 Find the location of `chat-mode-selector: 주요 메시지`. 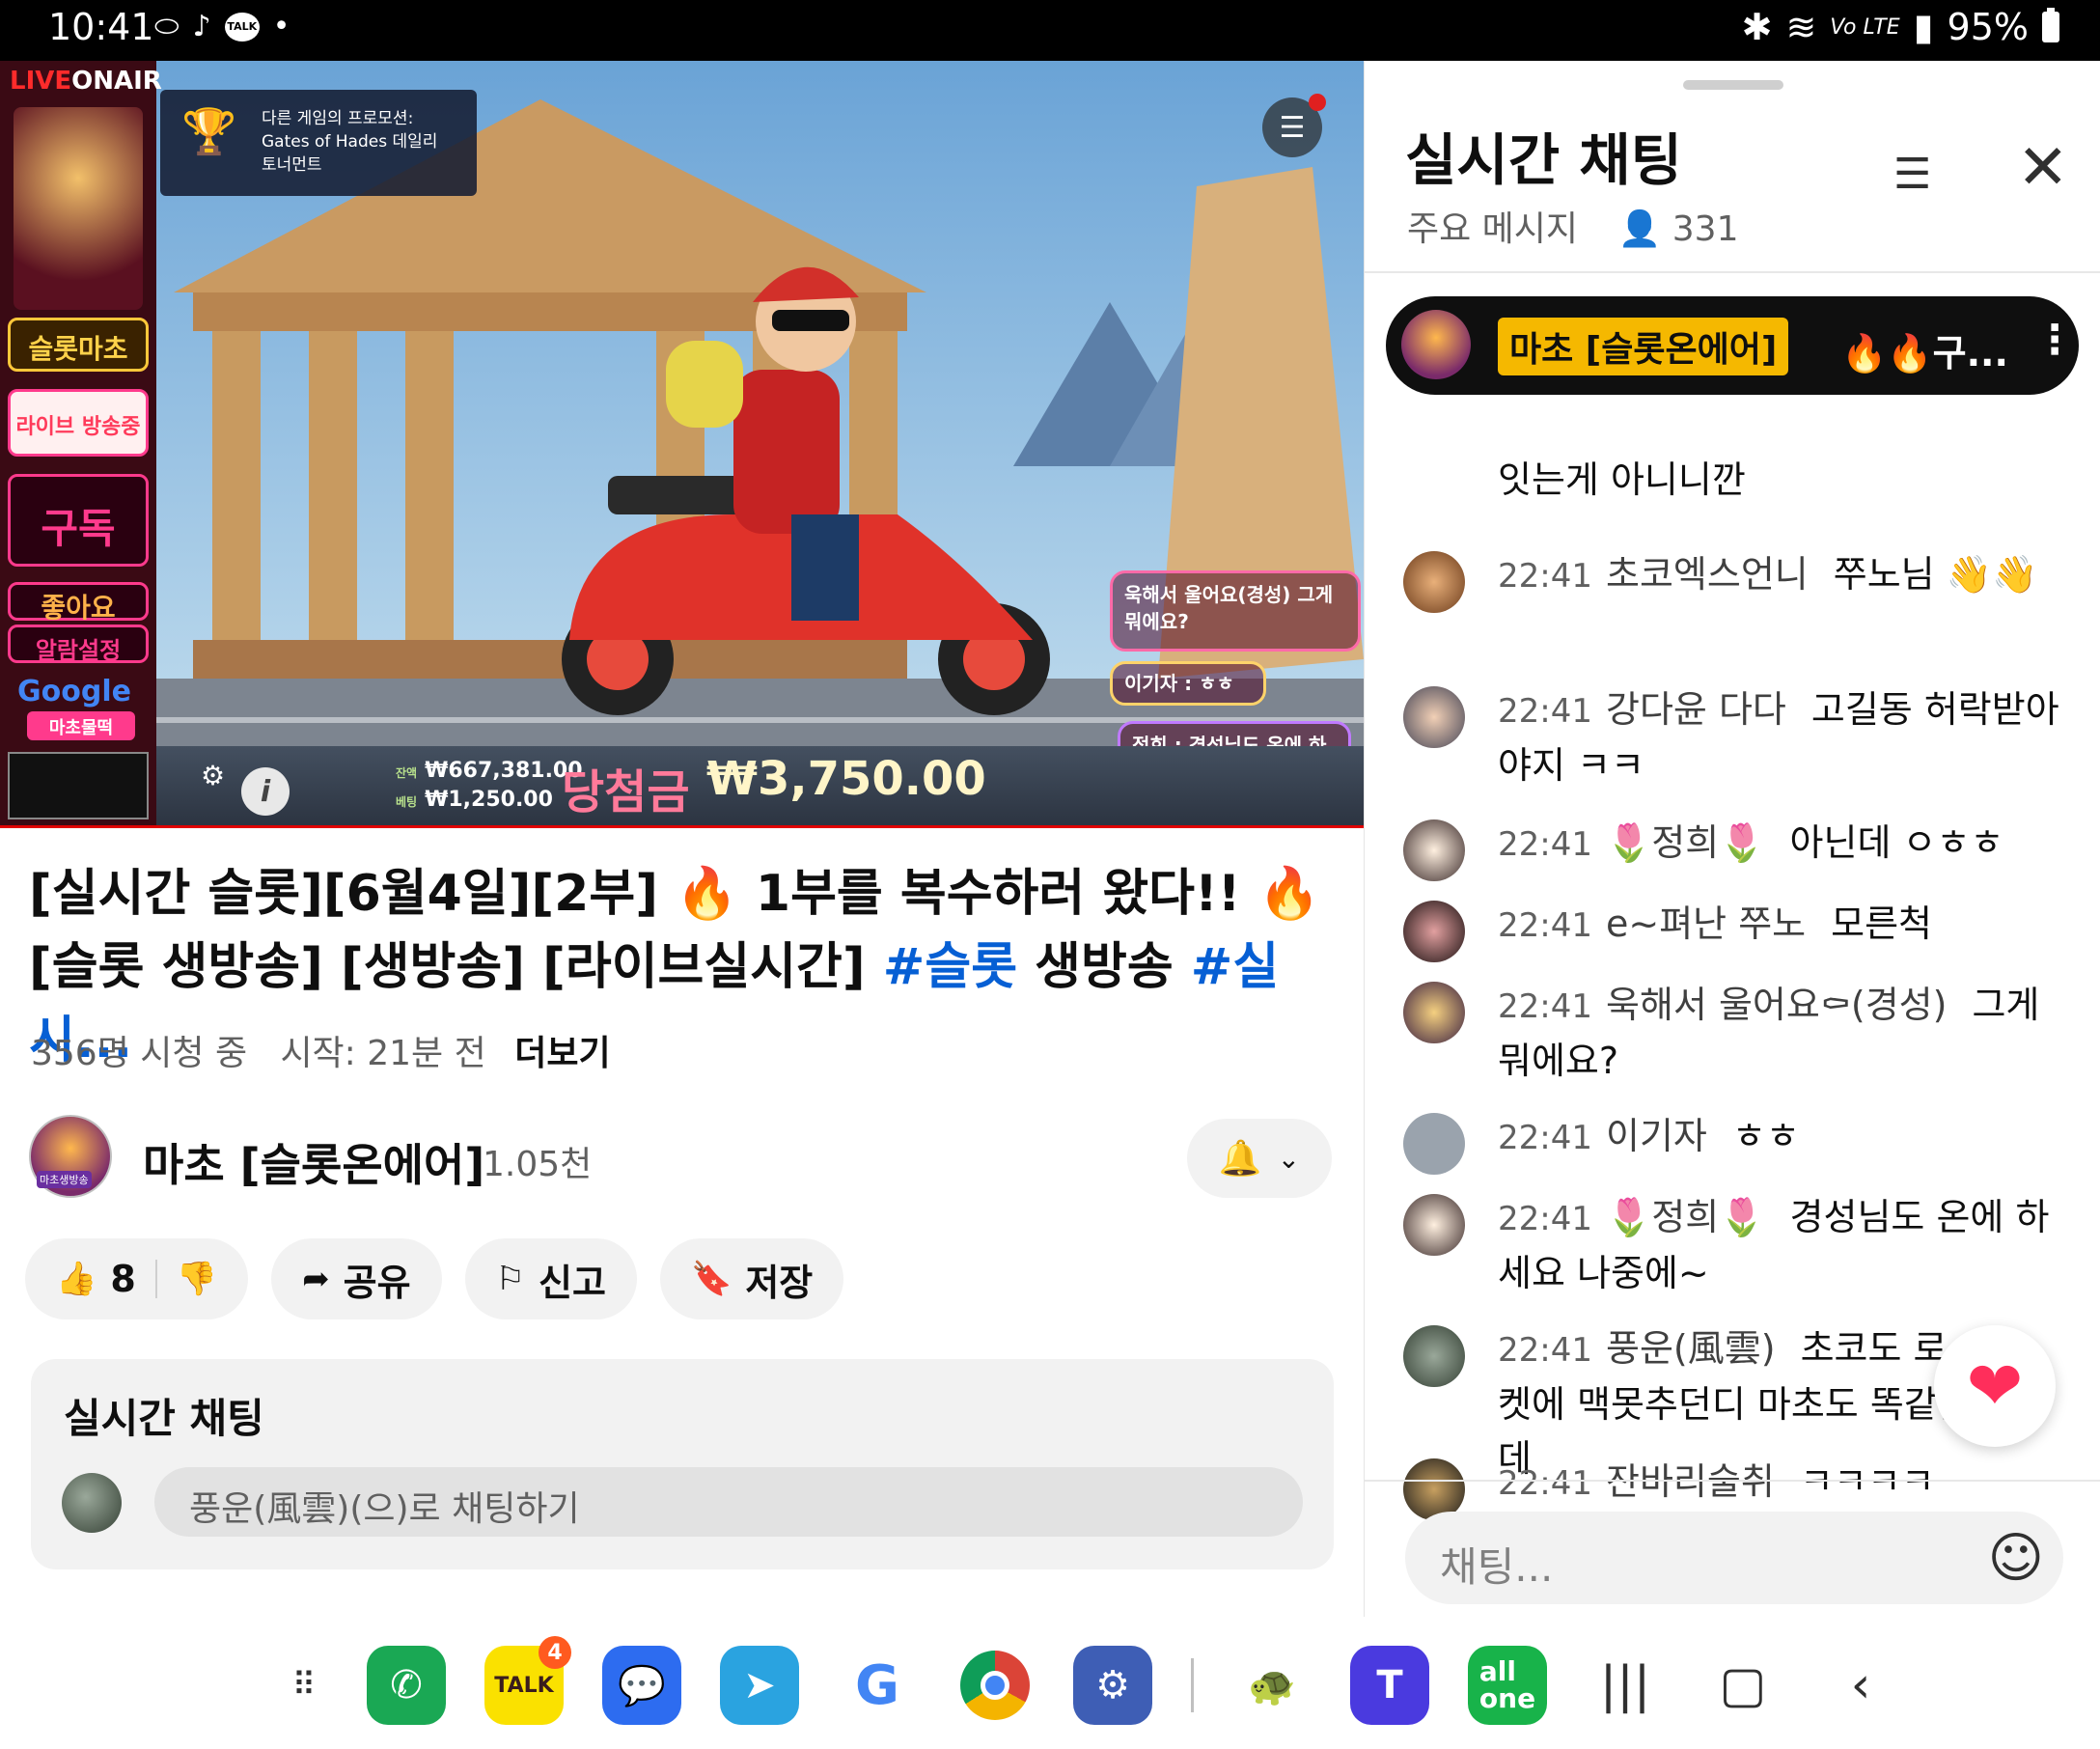

chat-mode-selector: 주요 메시지 is located at coordinates (1492, 229).